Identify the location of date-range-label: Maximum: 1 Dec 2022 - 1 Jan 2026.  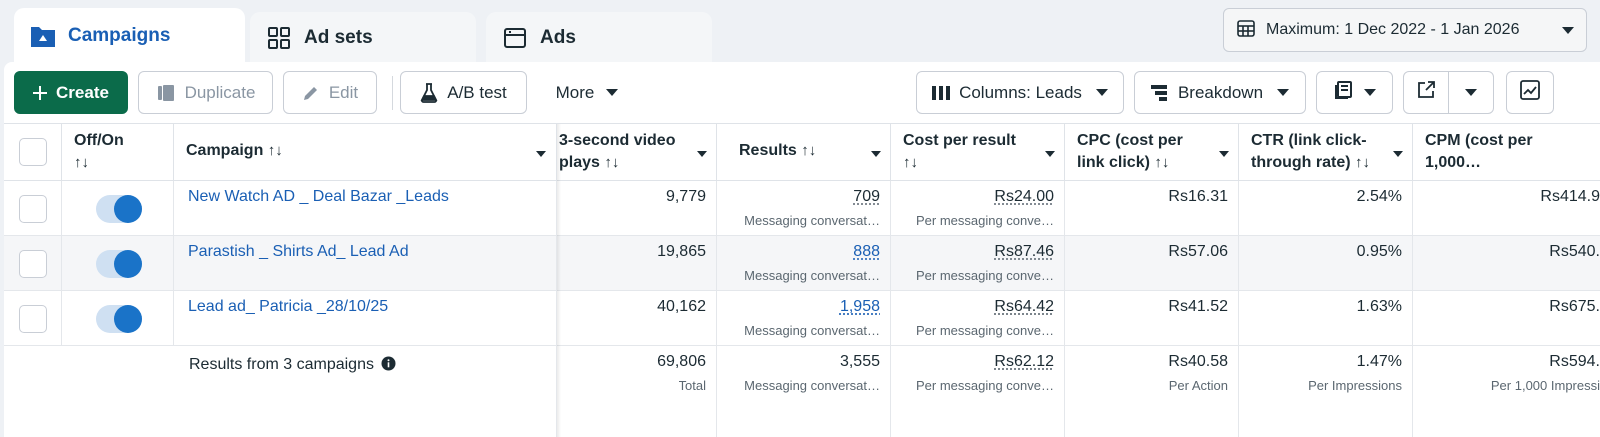
(1393, 29).